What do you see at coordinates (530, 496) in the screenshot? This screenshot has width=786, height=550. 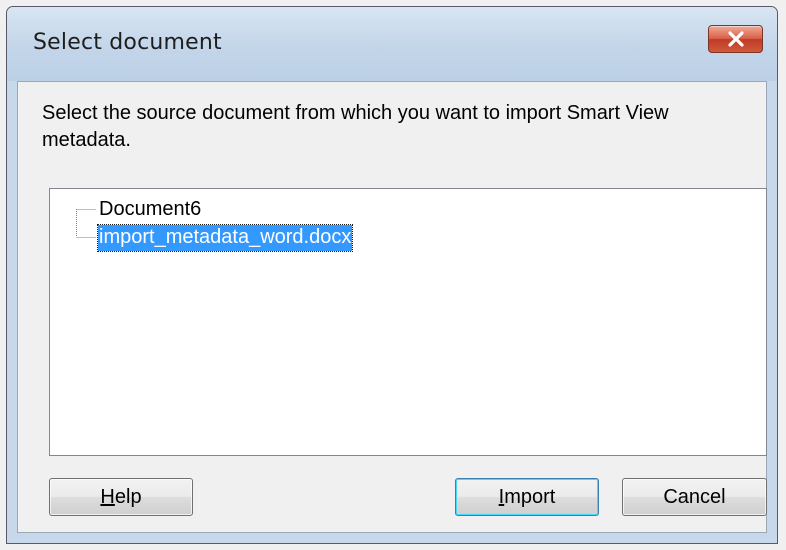 I see `import-label-rest: mport` at bounding box center [530, 496].